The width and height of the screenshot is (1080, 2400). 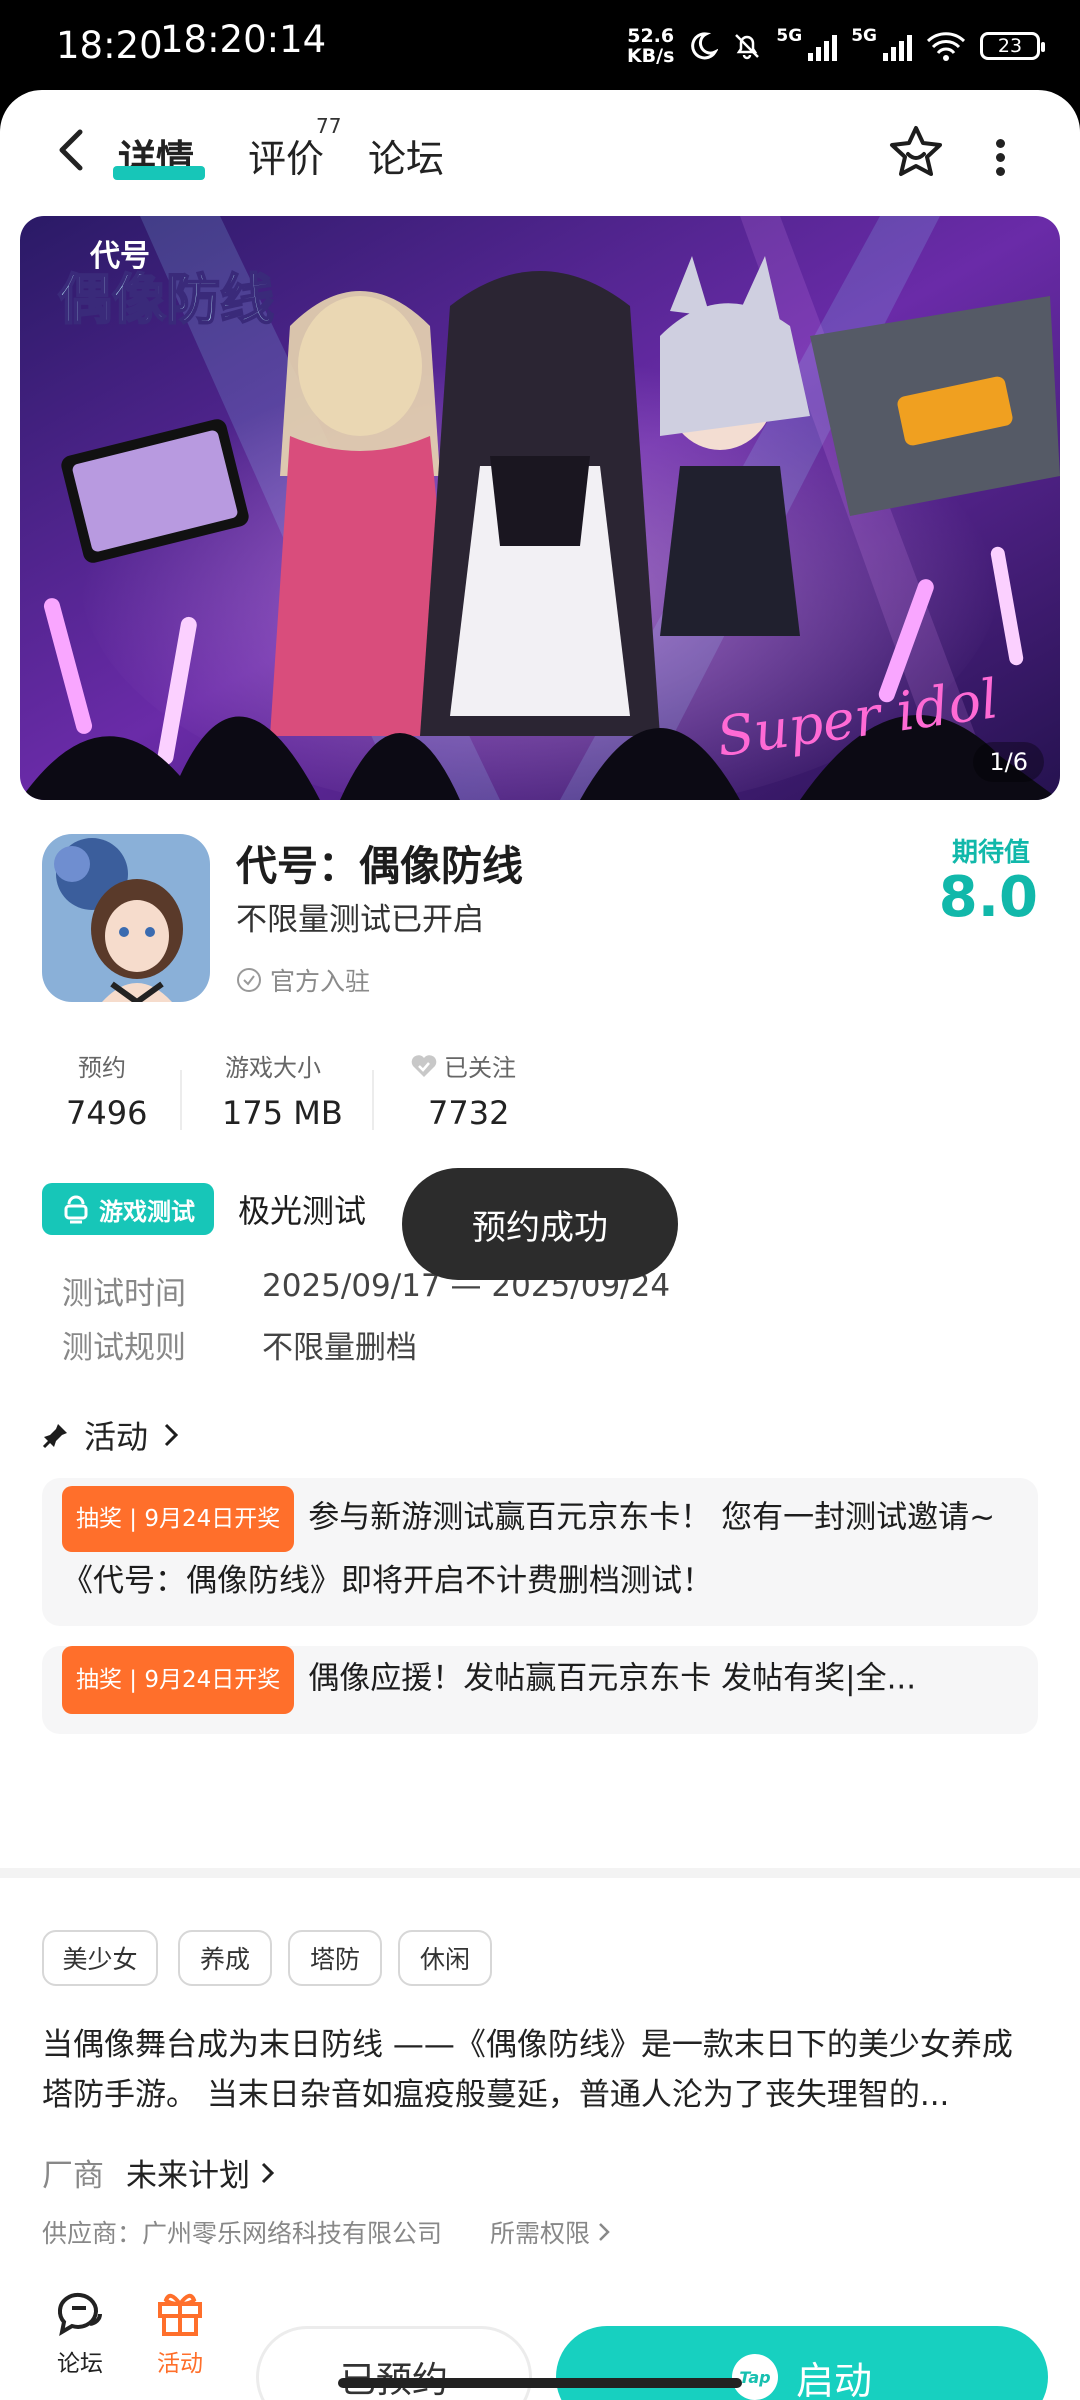 What do you see at coordinates (540, 1224) in the screenshot?
I see `toast-message: 预约成功` at bounding box center [540, 1224].